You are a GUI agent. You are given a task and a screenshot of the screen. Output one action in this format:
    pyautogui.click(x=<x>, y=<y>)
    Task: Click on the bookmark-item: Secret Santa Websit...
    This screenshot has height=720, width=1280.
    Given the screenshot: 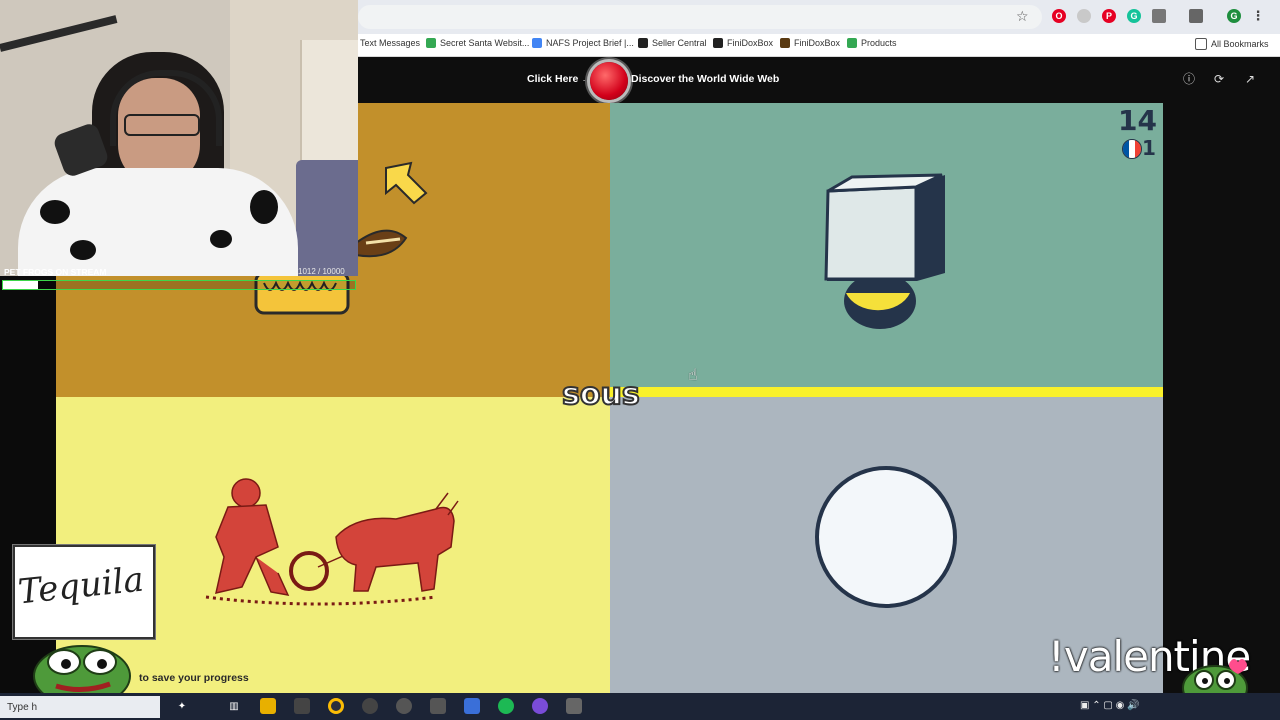 What is the action you would take?
    pyautogui.click(x=477, y=43)
    